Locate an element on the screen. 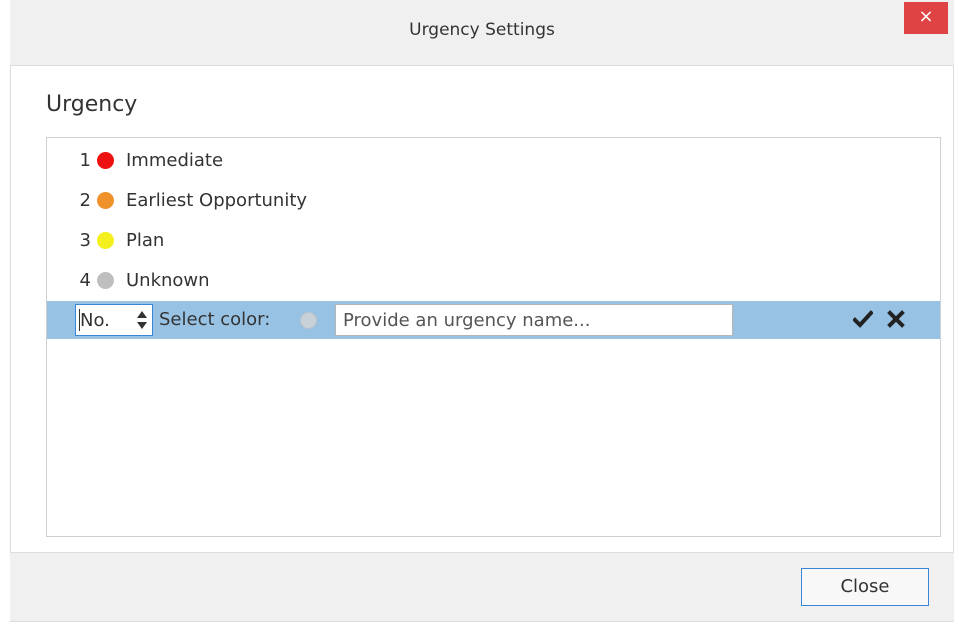  urgency-list-item: 4 Unknown is located at coordinates (493, 280).